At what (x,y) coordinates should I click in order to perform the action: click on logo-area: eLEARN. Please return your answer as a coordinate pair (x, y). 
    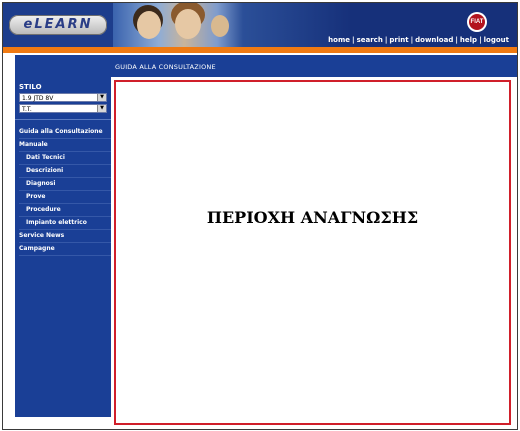
    Looking at the image, I should click on (58, 25).